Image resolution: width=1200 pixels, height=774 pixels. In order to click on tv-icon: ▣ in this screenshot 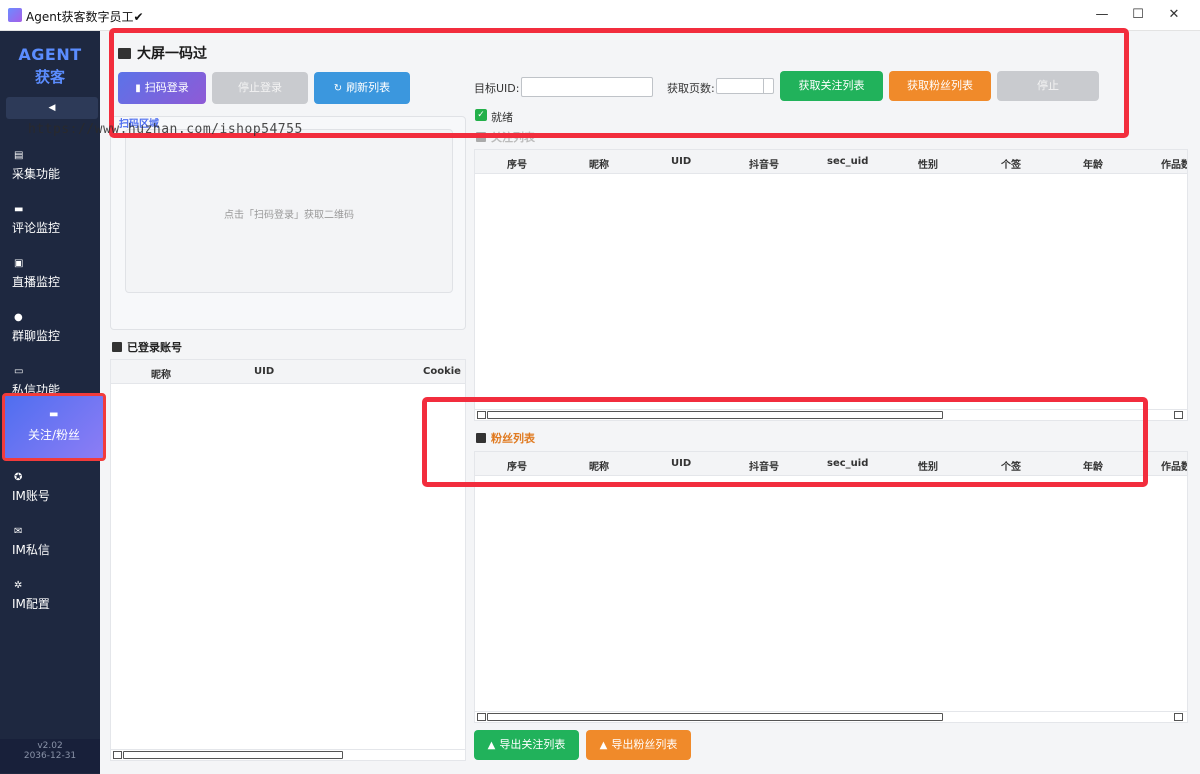, I will do `click(19, 263)`.